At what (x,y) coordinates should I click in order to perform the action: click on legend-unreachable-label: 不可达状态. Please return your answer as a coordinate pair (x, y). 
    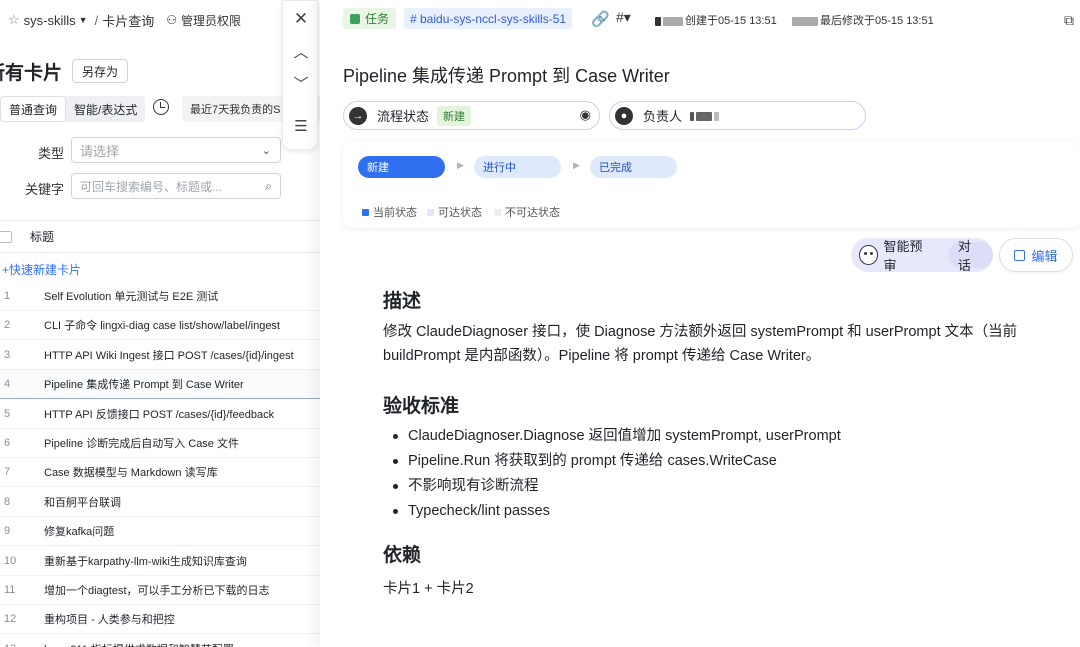
    Looking at the image, I should click on (532, 213).